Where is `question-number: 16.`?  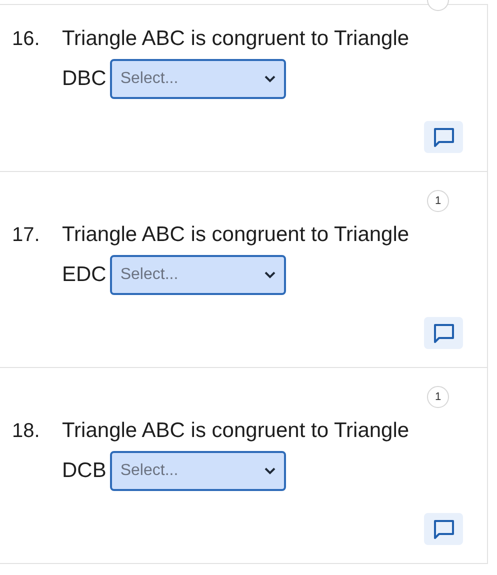
question-number: 16. is located at coordinates (26, 39).